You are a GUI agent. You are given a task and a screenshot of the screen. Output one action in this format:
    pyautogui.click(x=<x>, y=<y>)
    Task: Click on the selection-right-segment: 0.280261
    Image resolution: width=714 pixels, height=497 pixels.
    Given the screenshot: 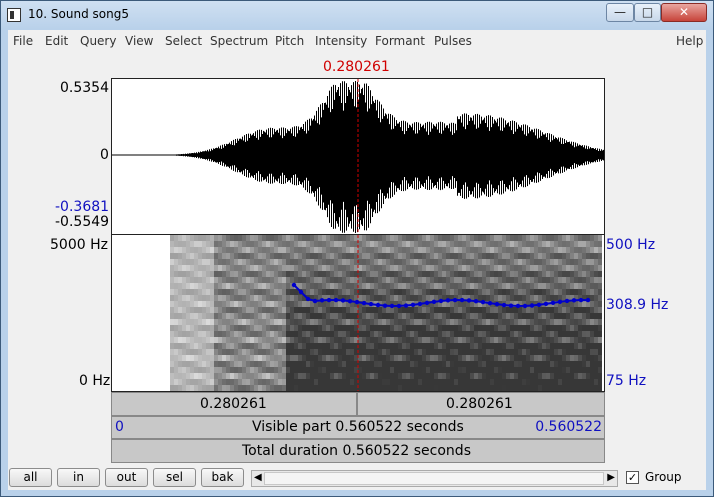 What is the action you would take?
    pyautogui.click(x=481, y=404)
    